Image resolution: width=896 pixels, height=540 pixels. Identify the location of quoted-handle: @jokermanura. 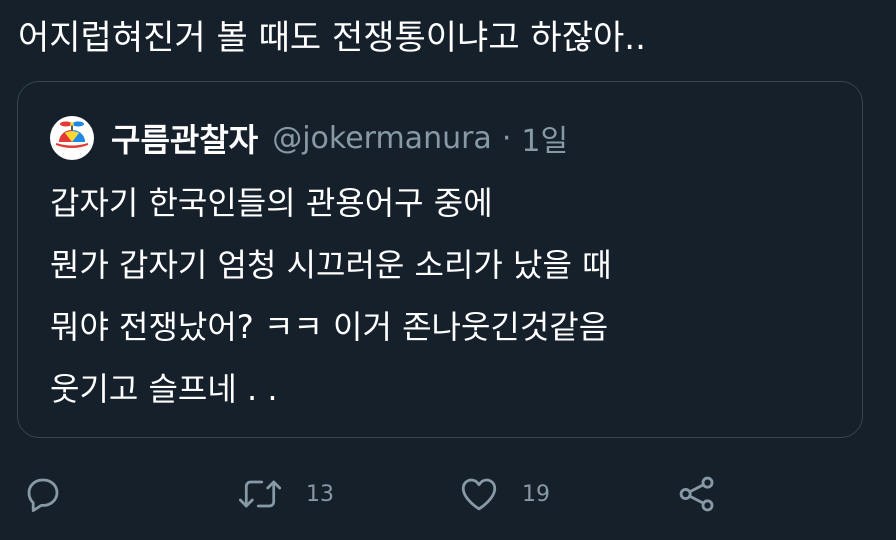
(382, 138).